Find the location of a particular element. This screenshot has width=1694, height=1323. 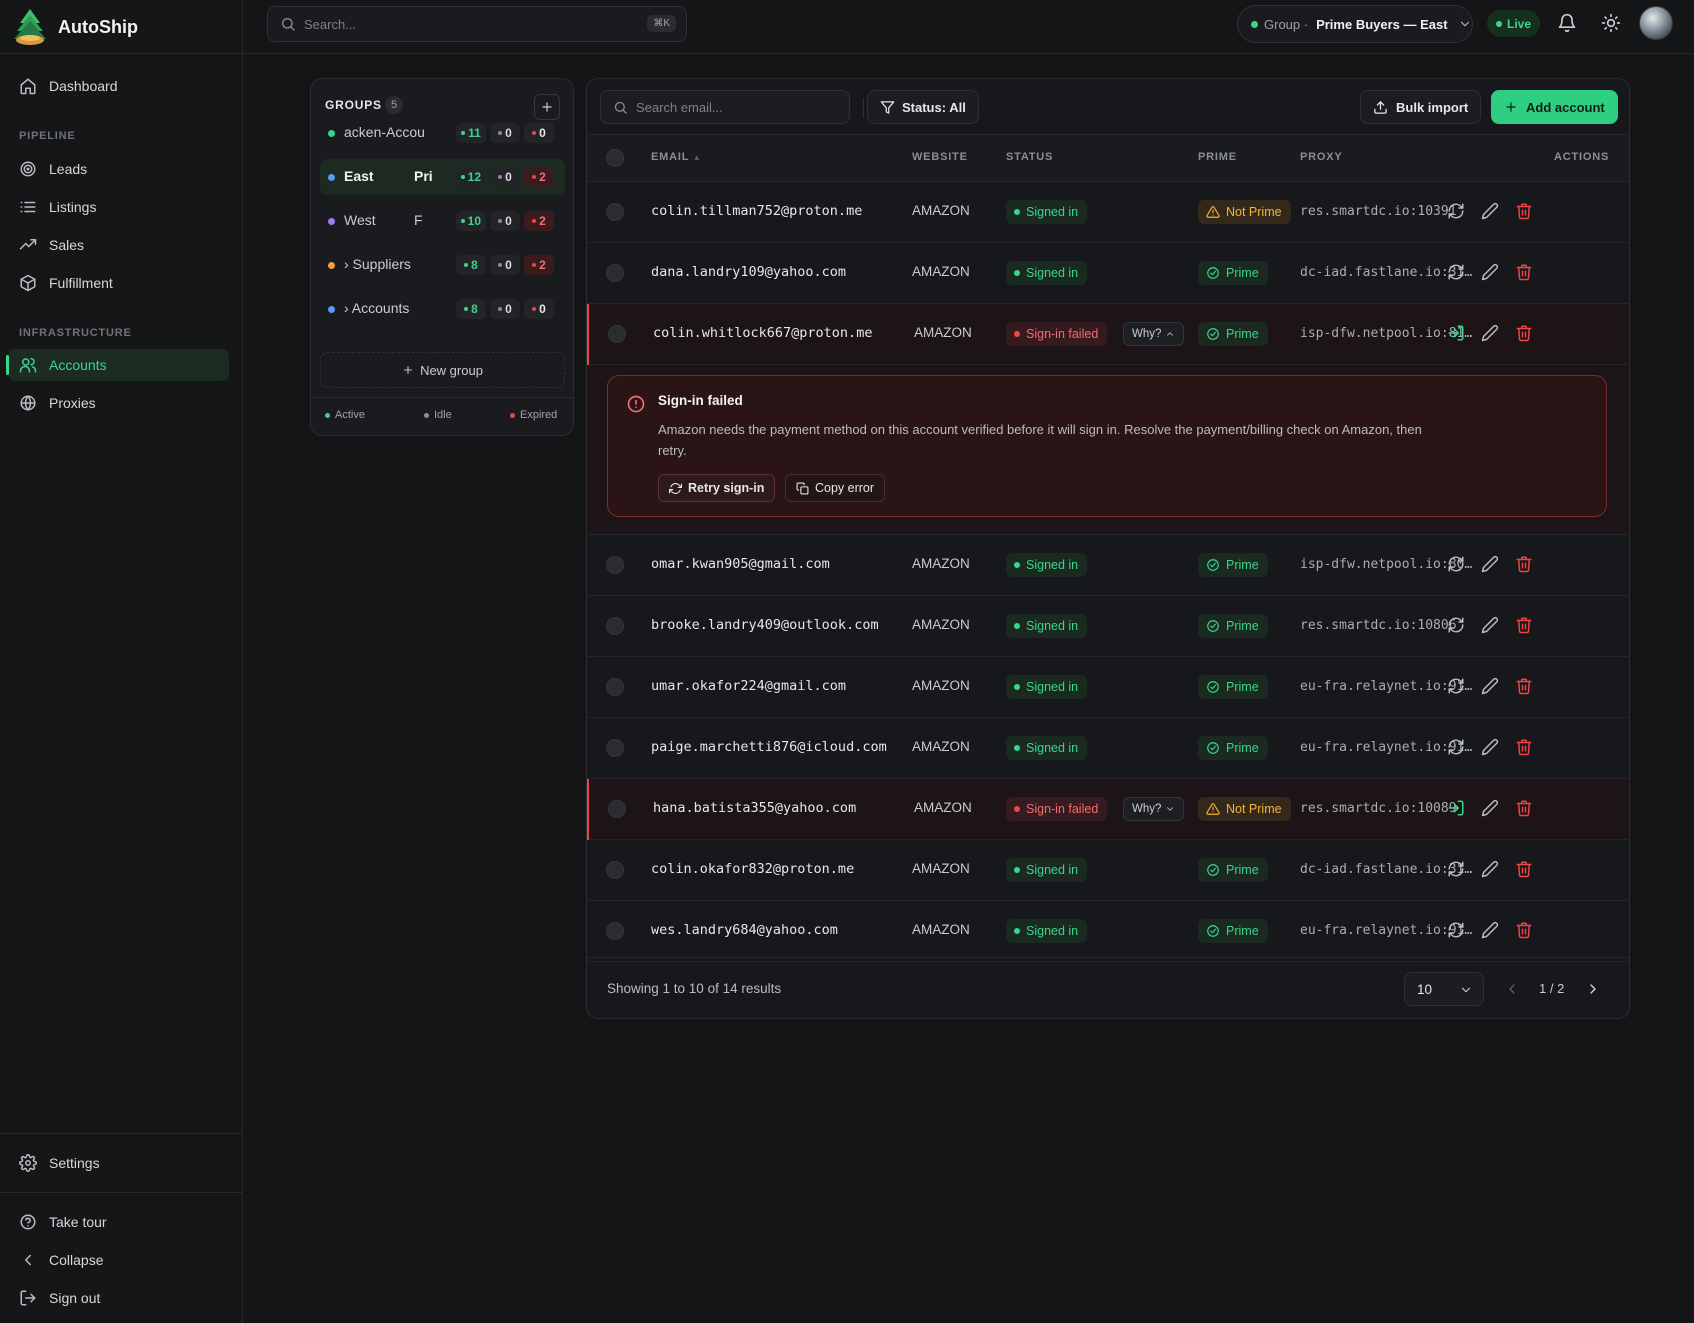

notifications-button is located at coordinates (1568, 24).